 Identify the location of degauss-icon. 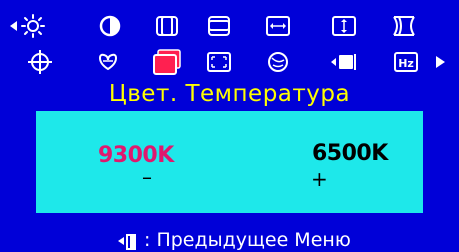
(278, 62).